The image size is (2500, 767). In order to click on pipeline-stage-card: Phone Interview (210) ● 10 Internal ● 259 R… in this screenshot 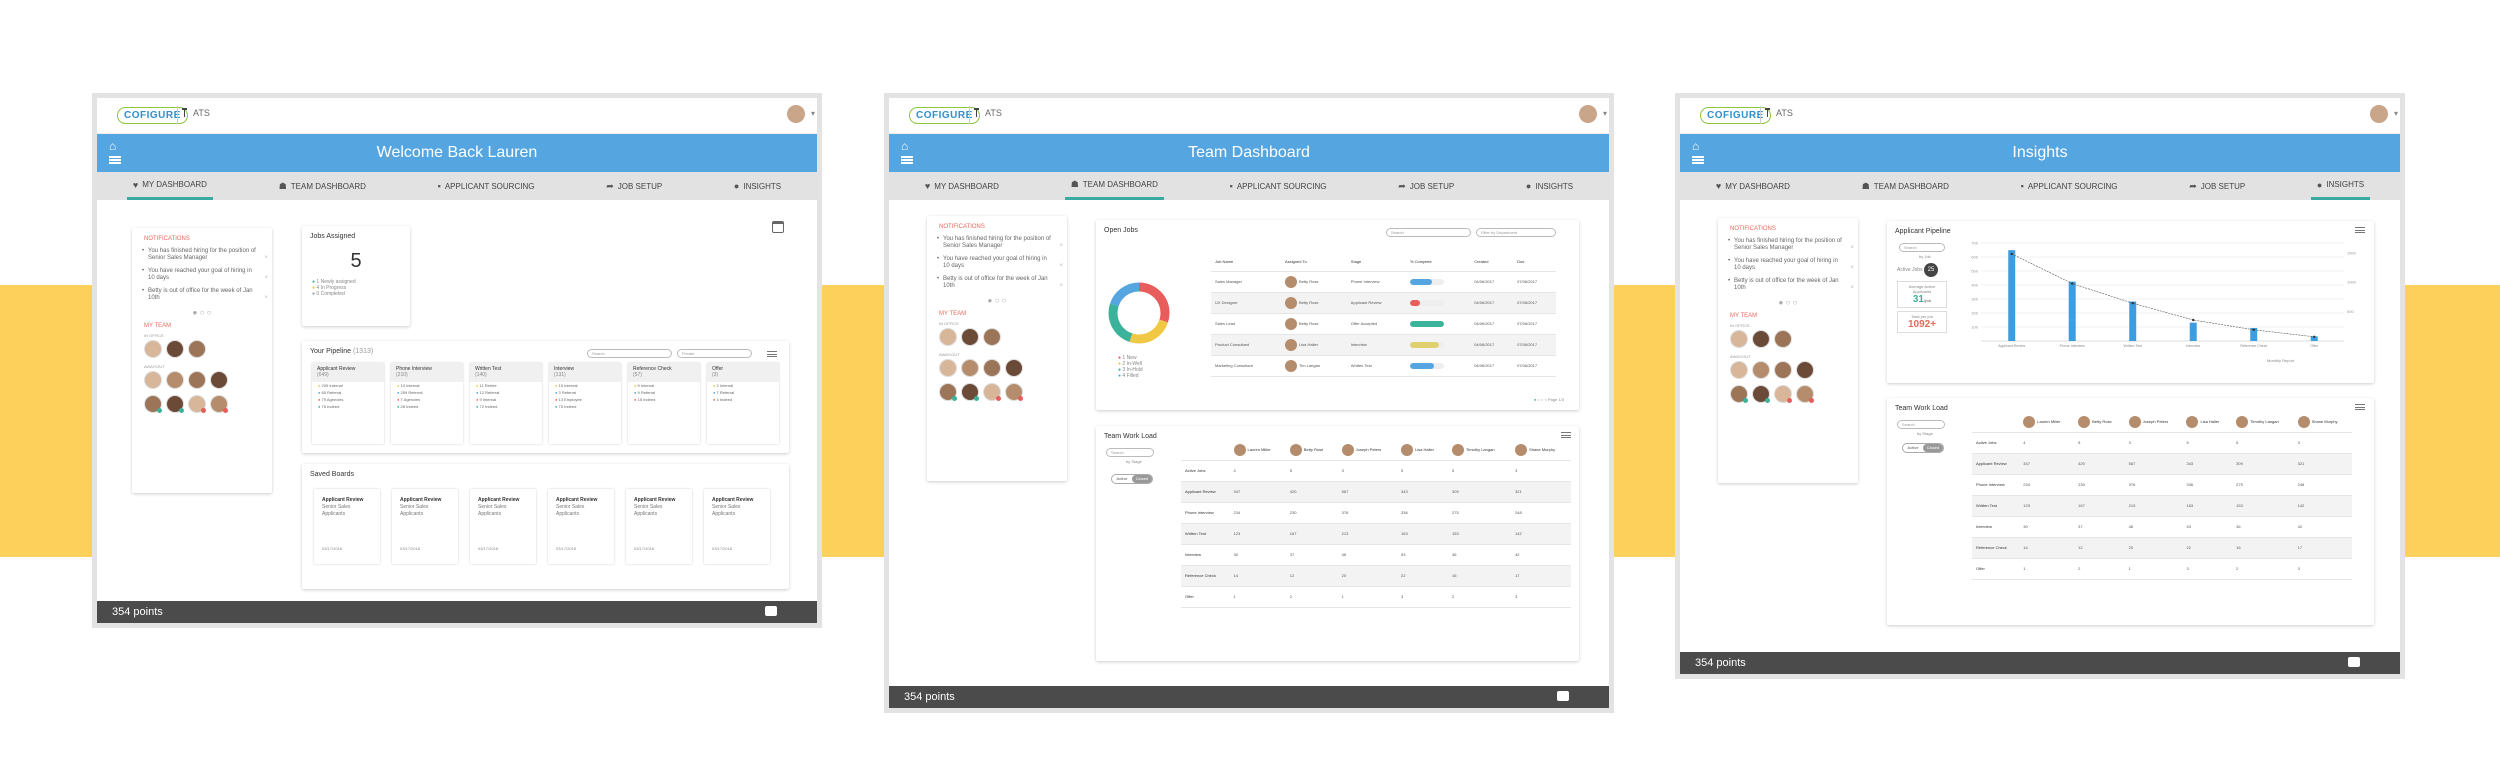, I will do `click(427, 403)`.